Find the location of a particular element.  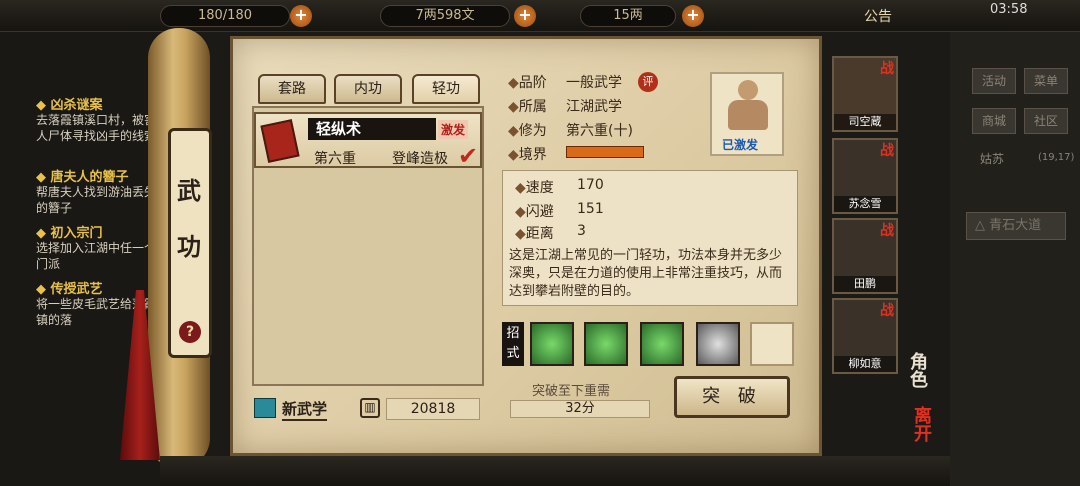

shop-button: 商城 is located at coordinates (994, 121).